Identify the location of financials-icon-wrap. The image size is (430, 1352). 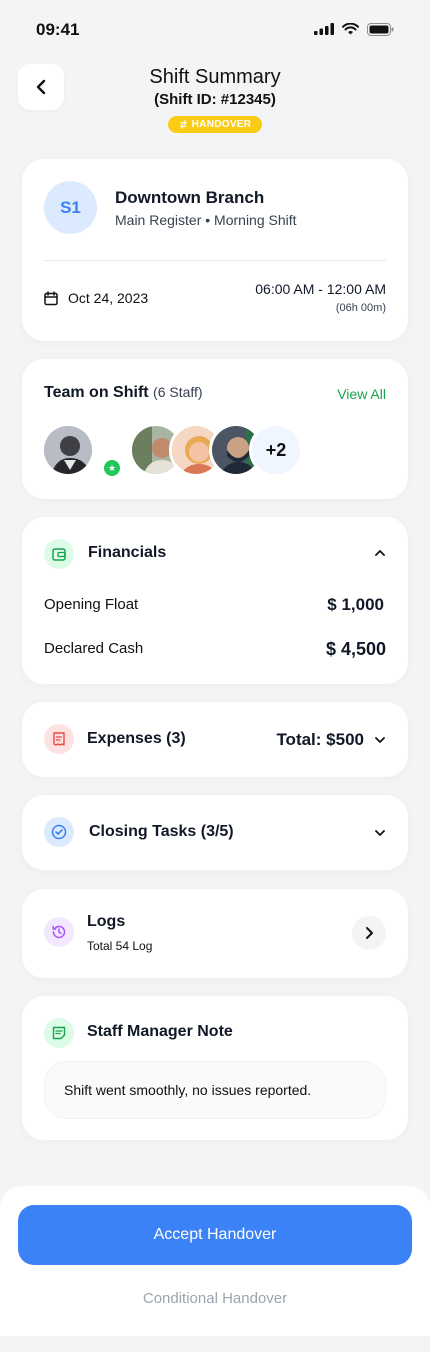
(59, 554).